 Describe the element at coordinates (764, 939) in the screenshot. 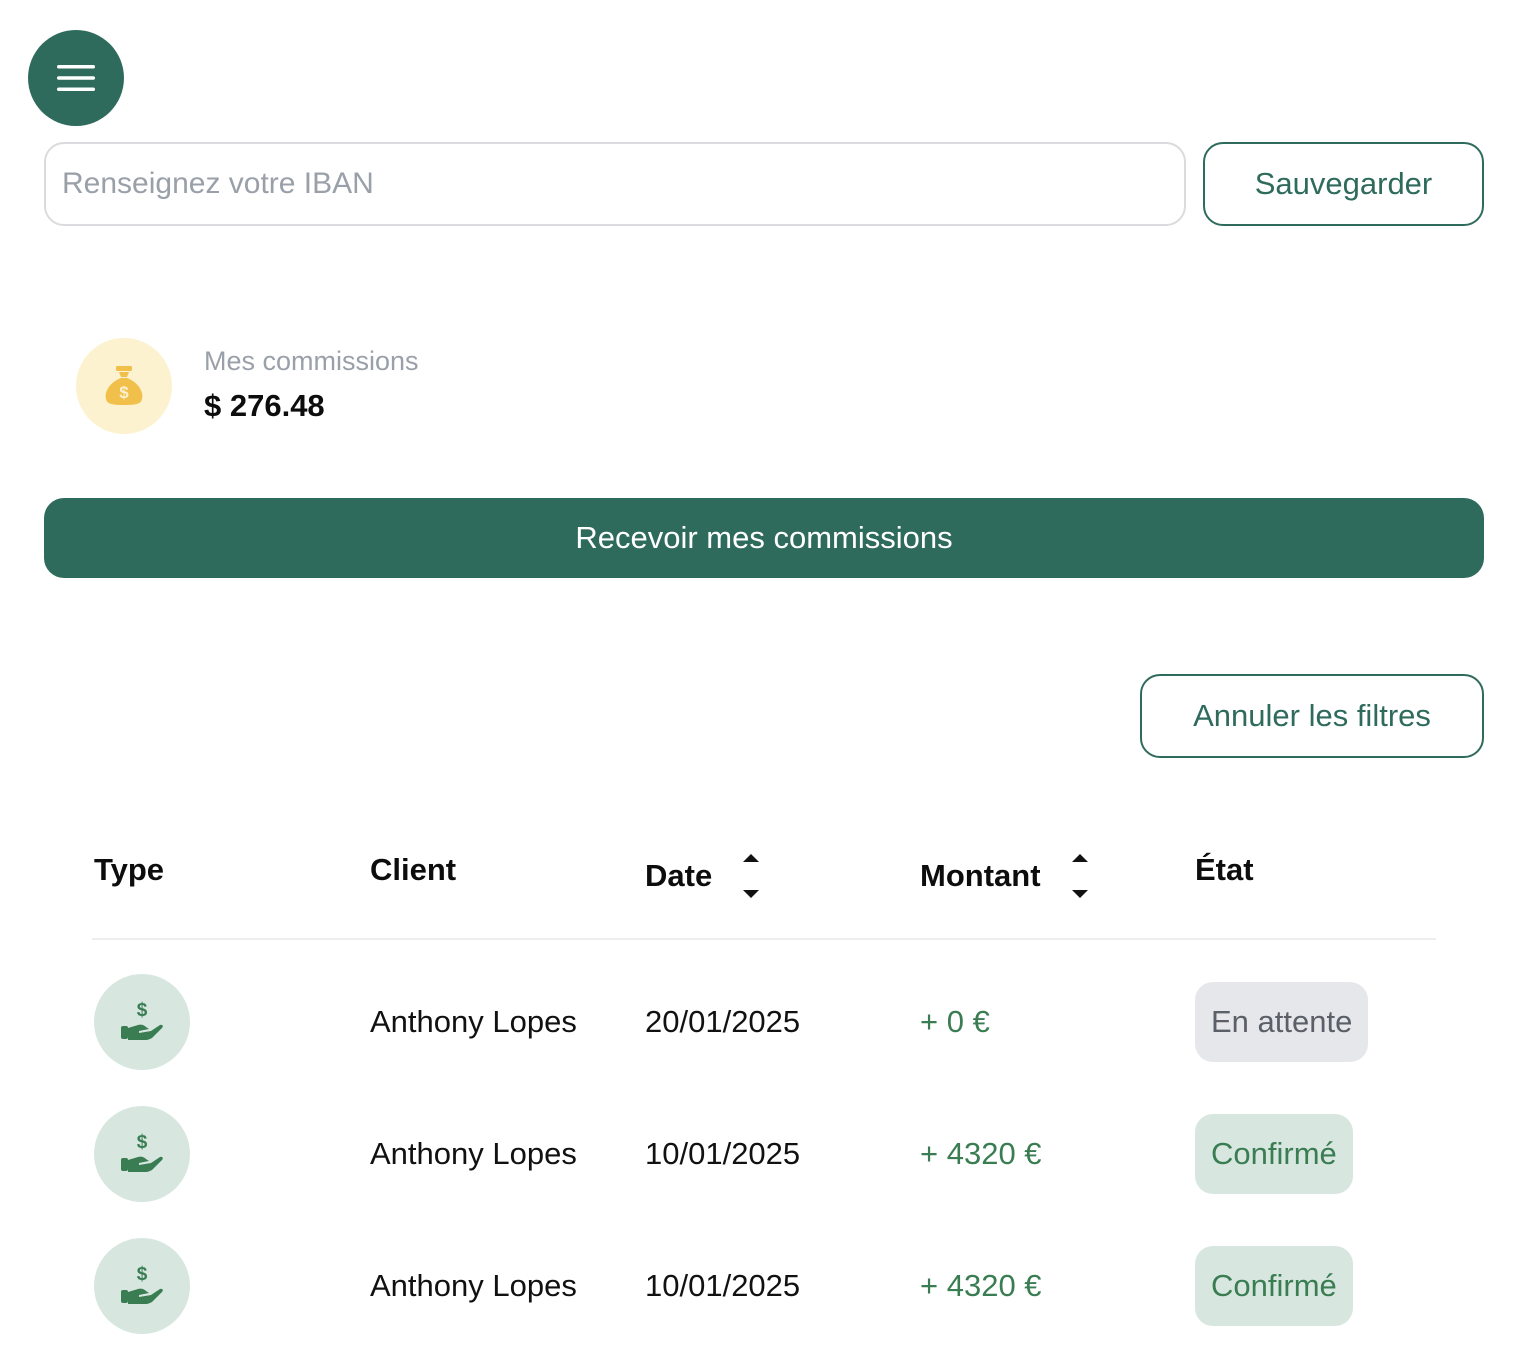

I see `table-divider` at that location.